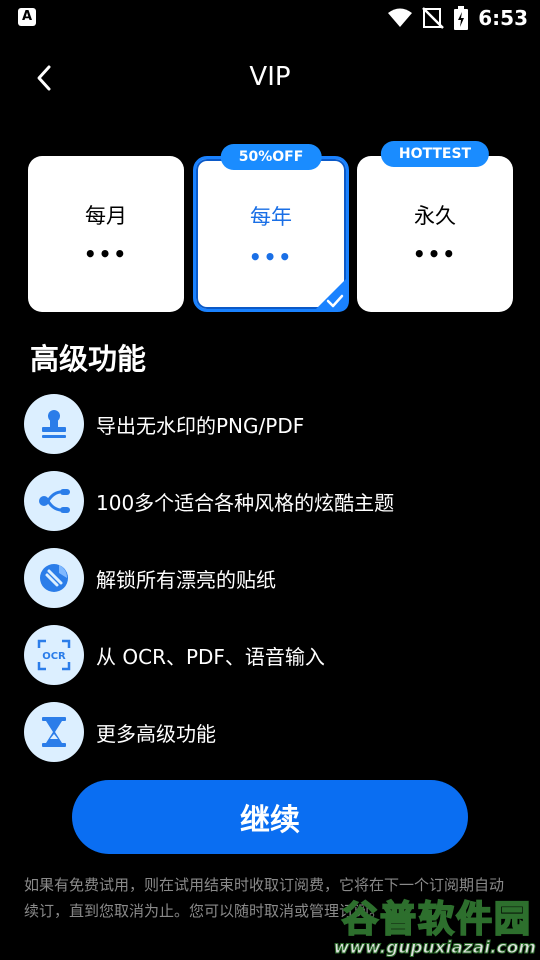 The width and height of the screenshot is (540, 960). I want to click on feature-label: 100多个适合各种风格的炫酷主题, so click(245, 503).